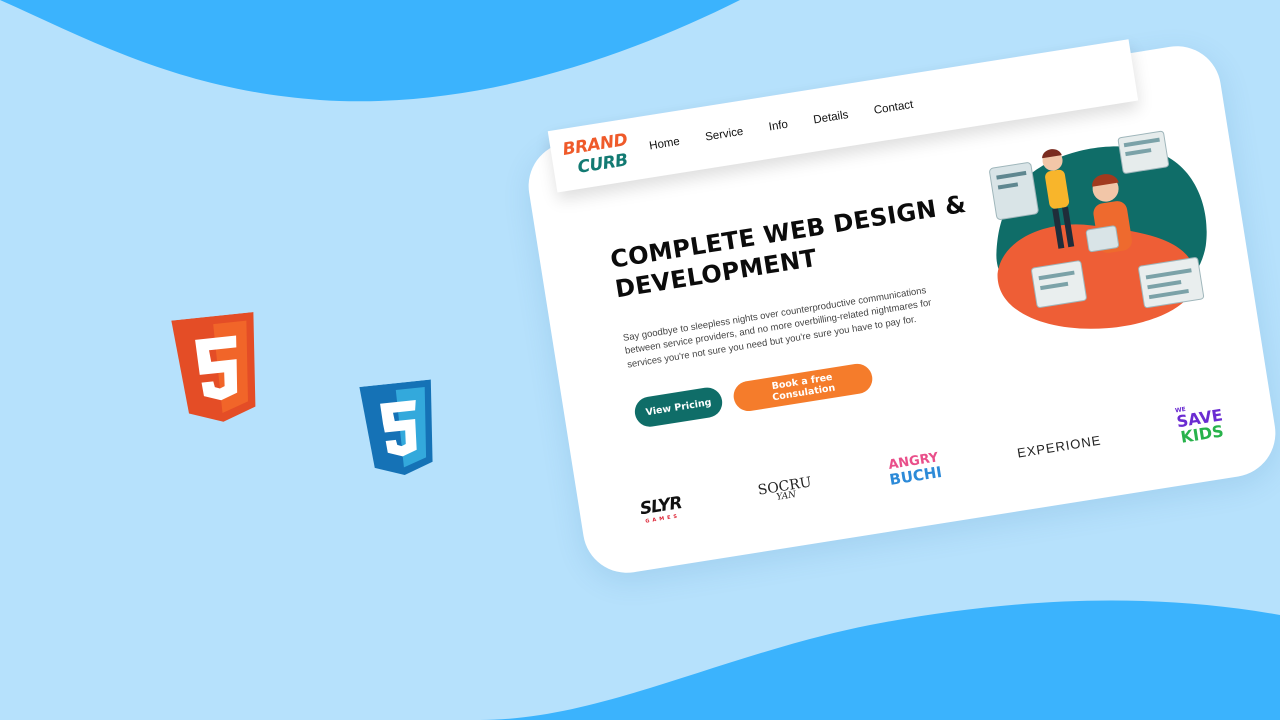  I want to click on brand-socru-logo: SOCRU YAN, so click(785, 489).